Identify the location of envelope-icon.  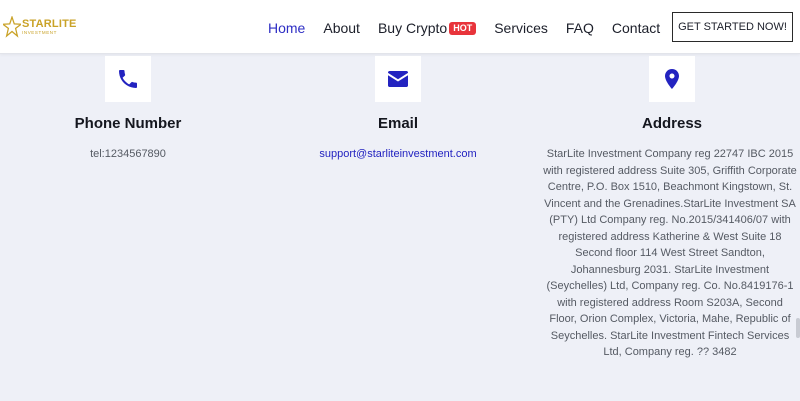
(398, 79).